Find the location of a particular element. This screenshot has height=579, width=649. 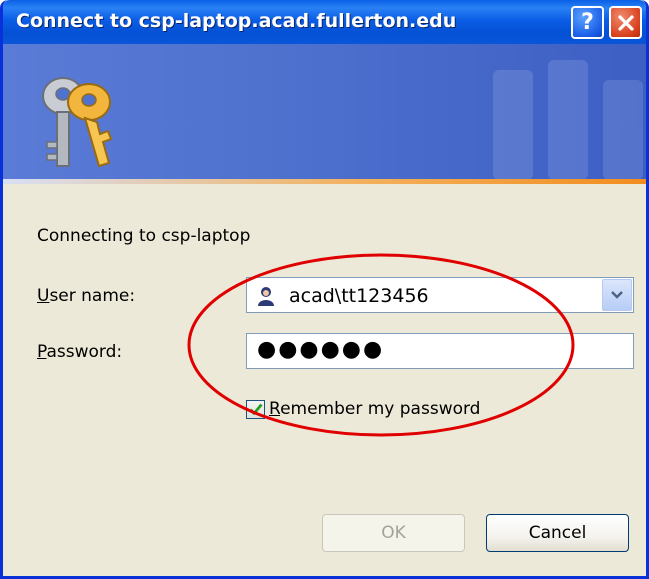

close-button is located at coordinates (625, 22).